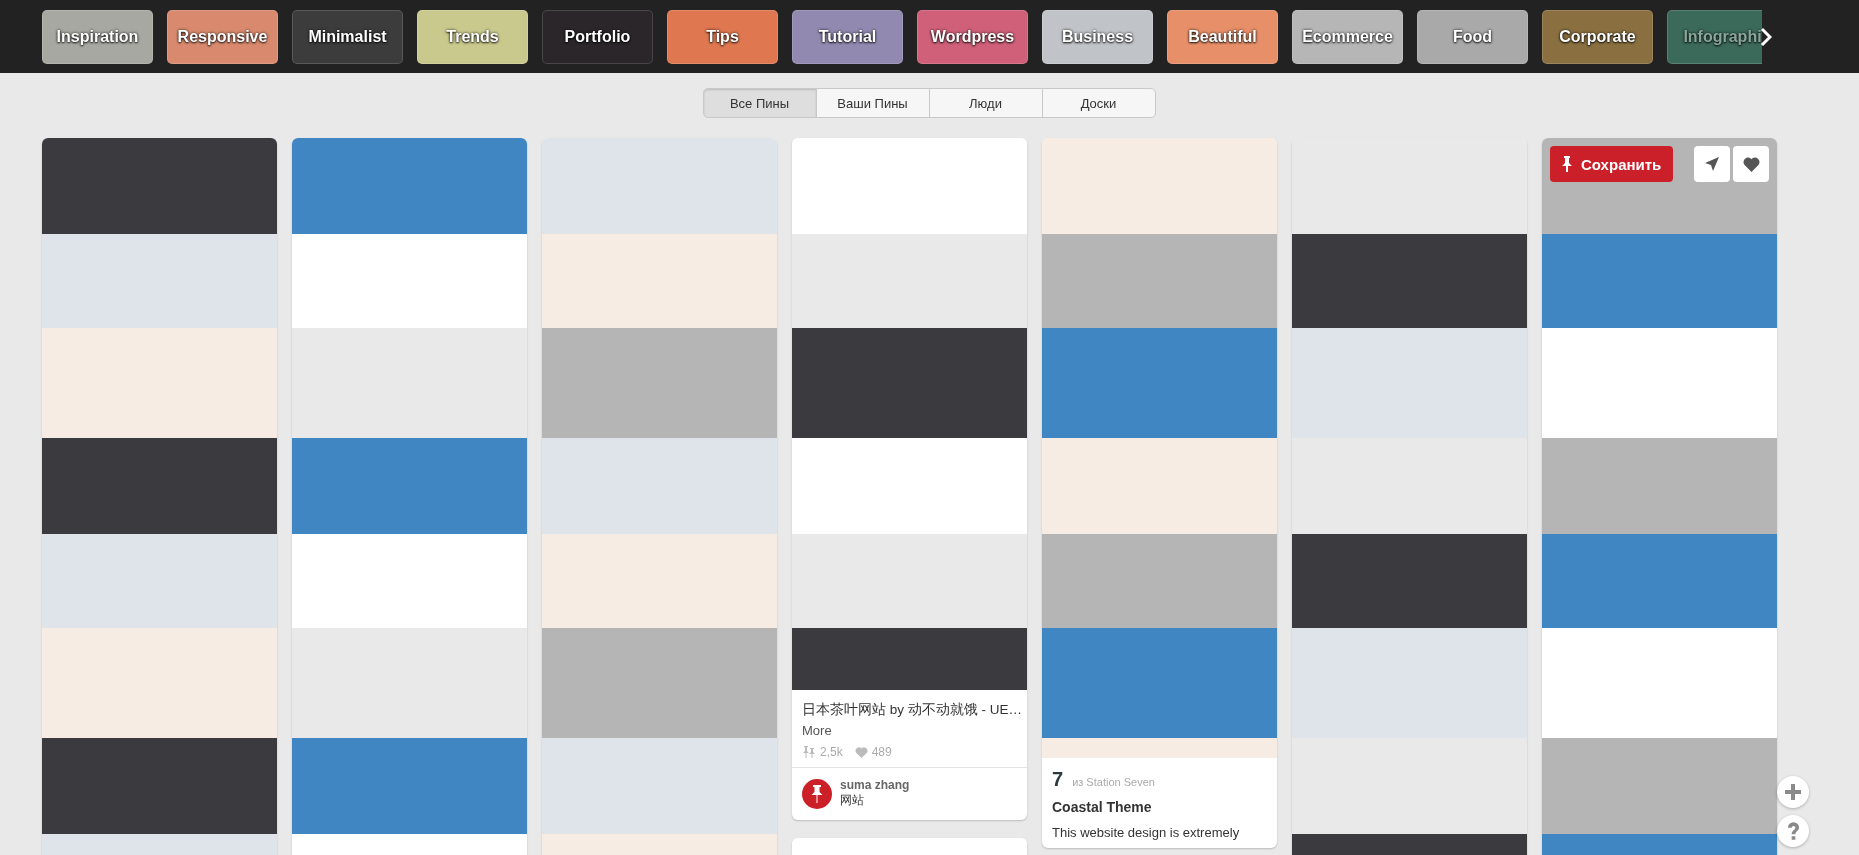 The width and height of the screenshot is (1859, 855). Describe the element at coordinates (1058, 779) in the screenshot. I see `pin-count: 7` at that location.